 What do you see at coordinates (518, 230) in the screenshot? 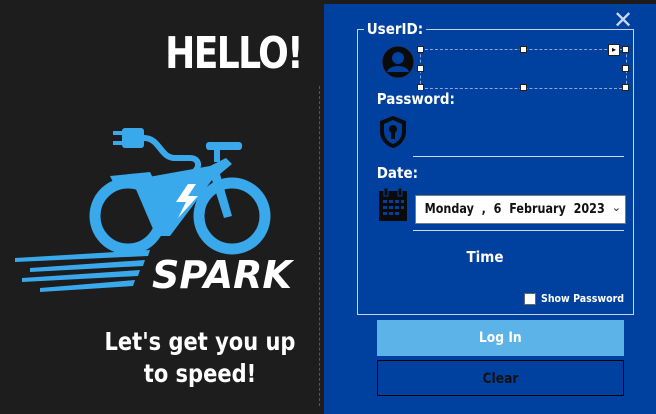
I see `date-underline` at bounding box center [518, 230].